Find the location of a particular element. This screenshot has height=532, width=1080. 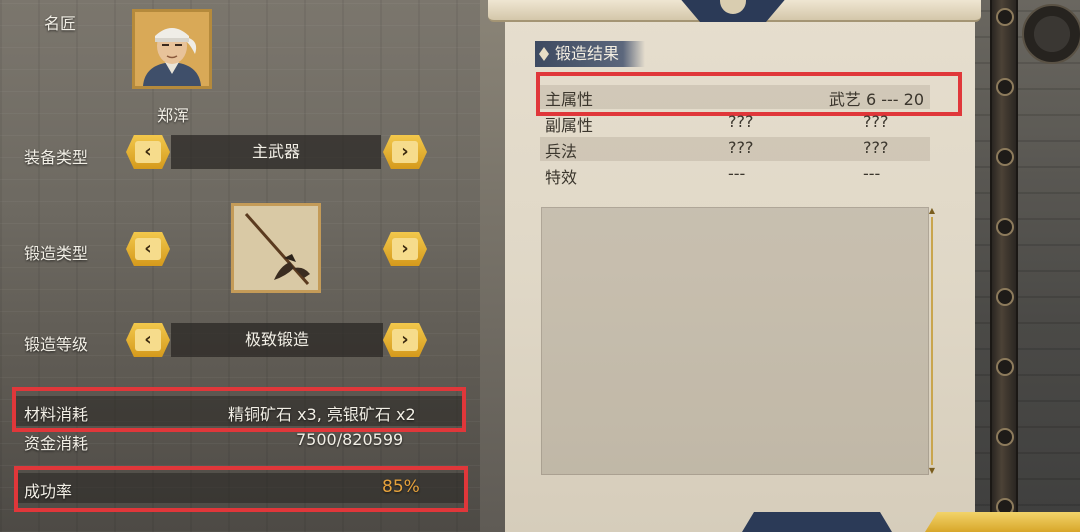

gold-row: 资金消耗 7500/820599 is located at coordinates (240, 443).